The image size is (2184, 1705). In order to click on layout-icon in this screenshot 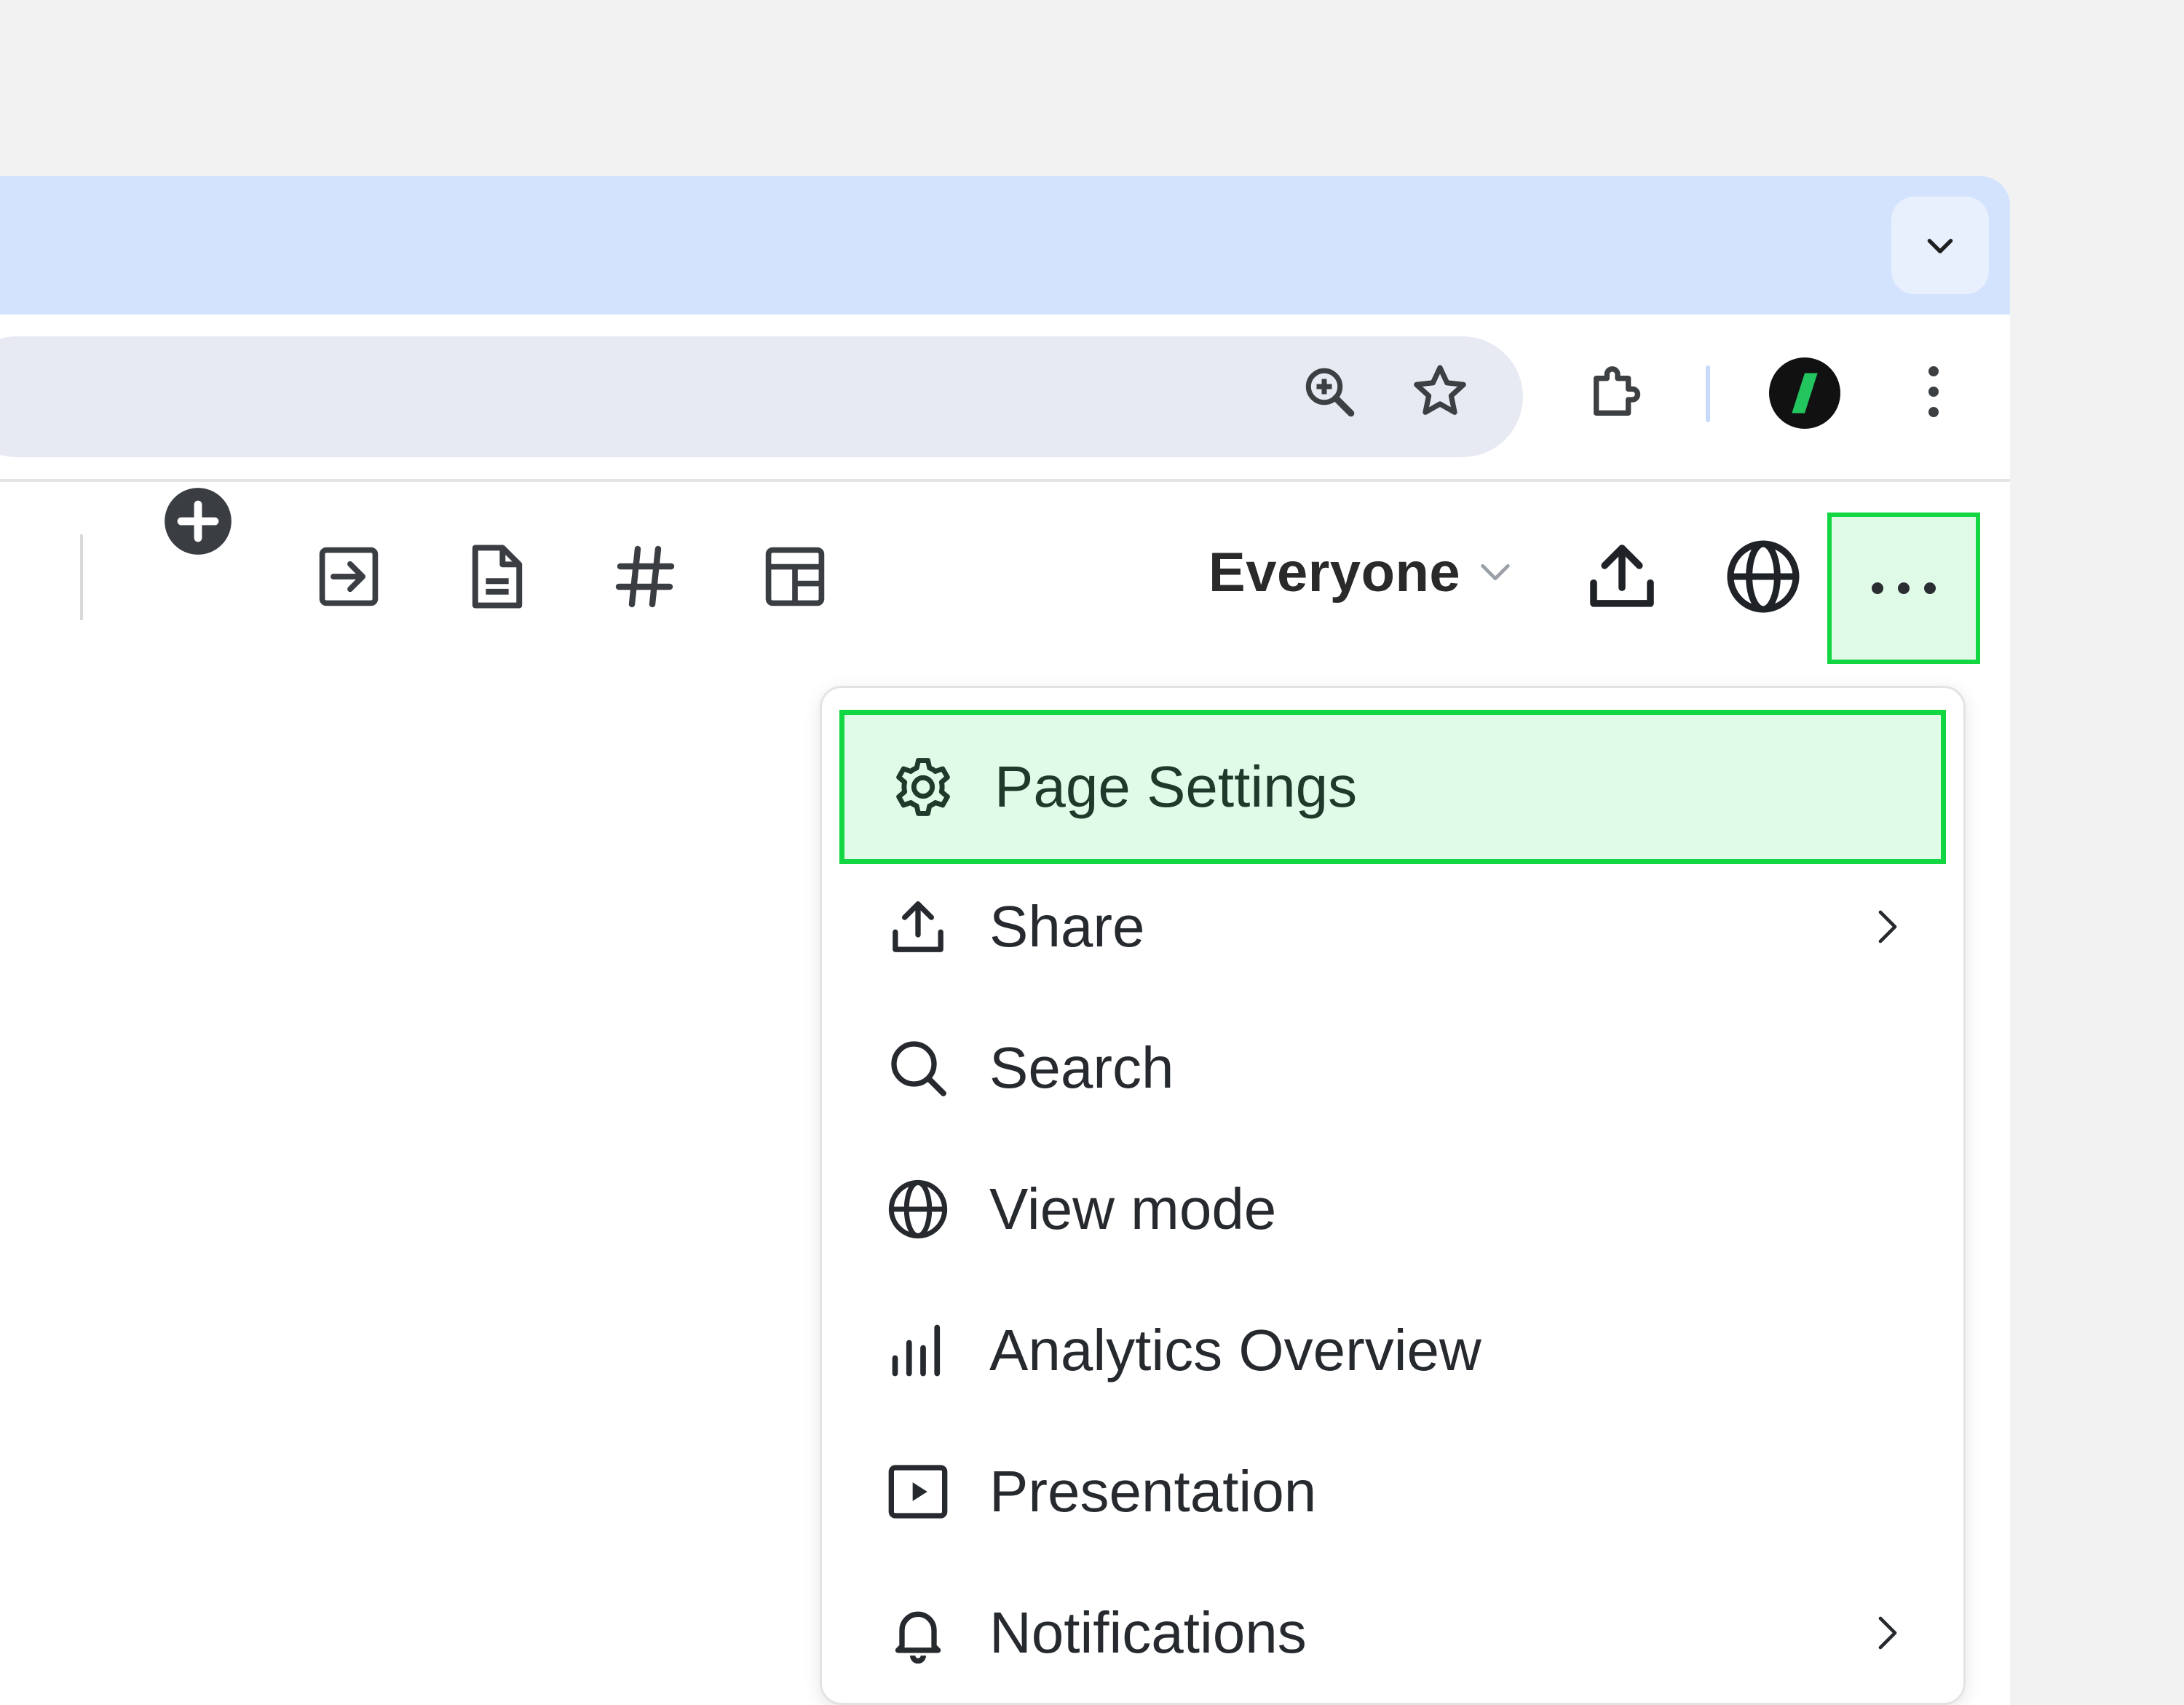, I will do `click(795, 576)`.